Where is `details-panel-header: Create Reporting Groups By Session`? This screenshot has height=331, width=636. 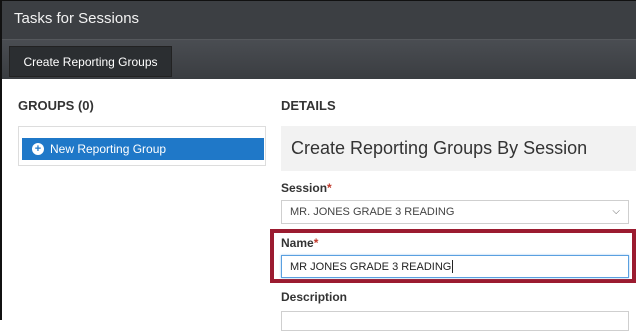
details-panel-header: Create Reporting Groups By Session is located at coordinates (458, 148).